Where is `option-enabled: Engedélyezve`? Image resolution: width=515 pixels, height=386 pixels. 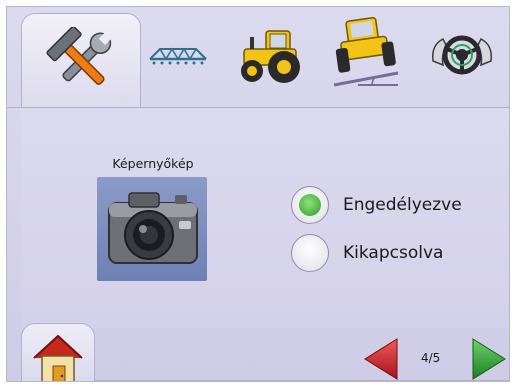 option-enabled: Engedélyezve is located at coordinates (376, 205).